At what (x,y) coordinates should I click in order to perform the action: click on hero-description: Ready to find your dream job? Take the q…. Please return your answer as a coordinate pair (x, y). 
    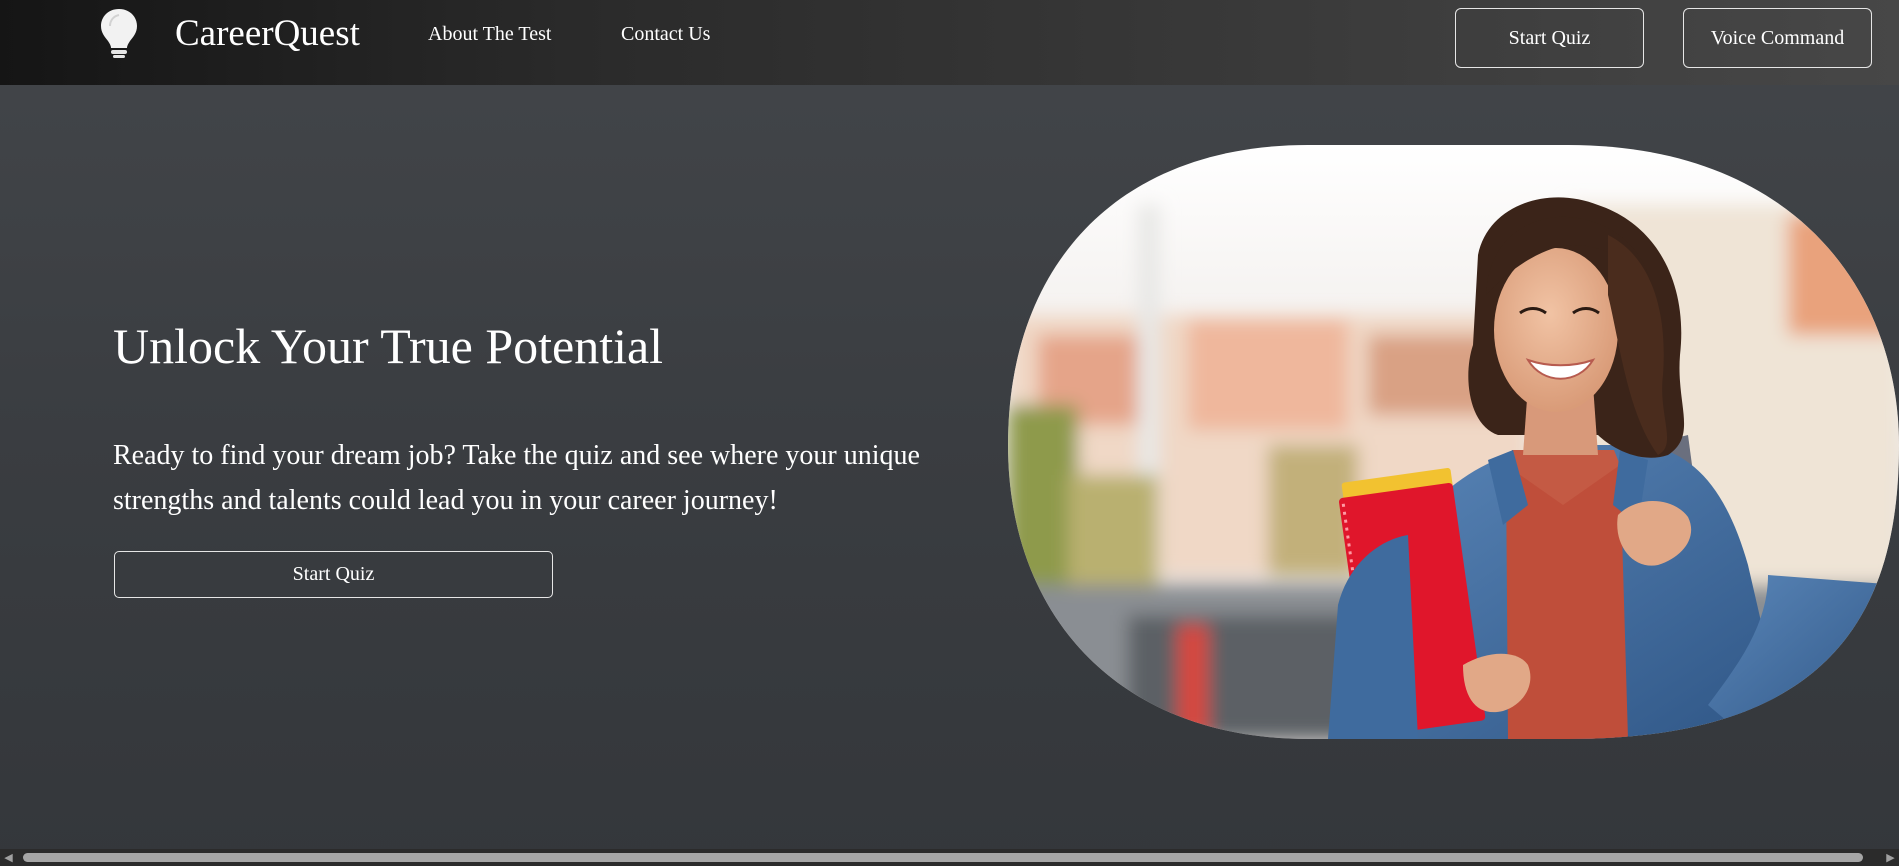
    Looking at the image, I should click on (516, 478).